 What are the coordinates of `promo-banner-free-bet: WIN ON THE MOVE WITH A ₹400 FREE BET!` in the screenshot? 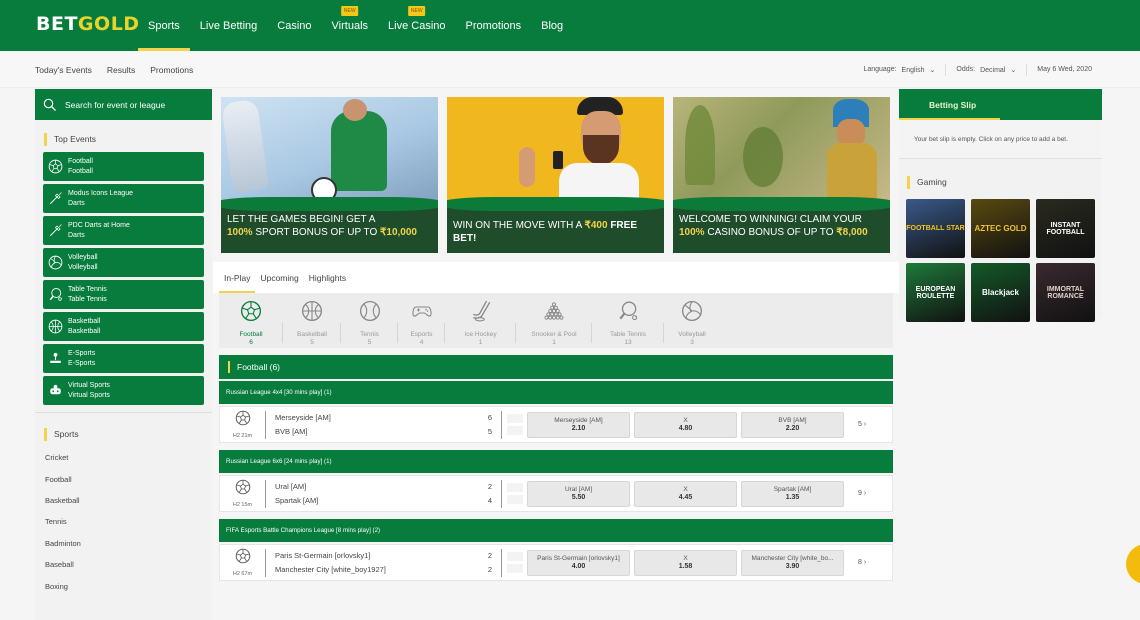 It's located at (555, 175).